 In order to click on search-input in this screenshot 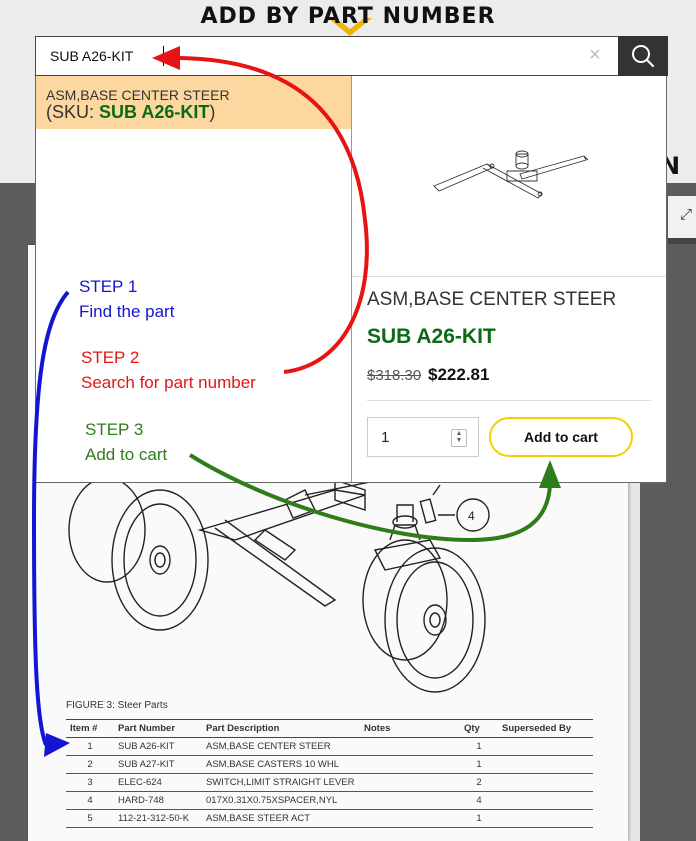, I will do `click(320, 56)`.